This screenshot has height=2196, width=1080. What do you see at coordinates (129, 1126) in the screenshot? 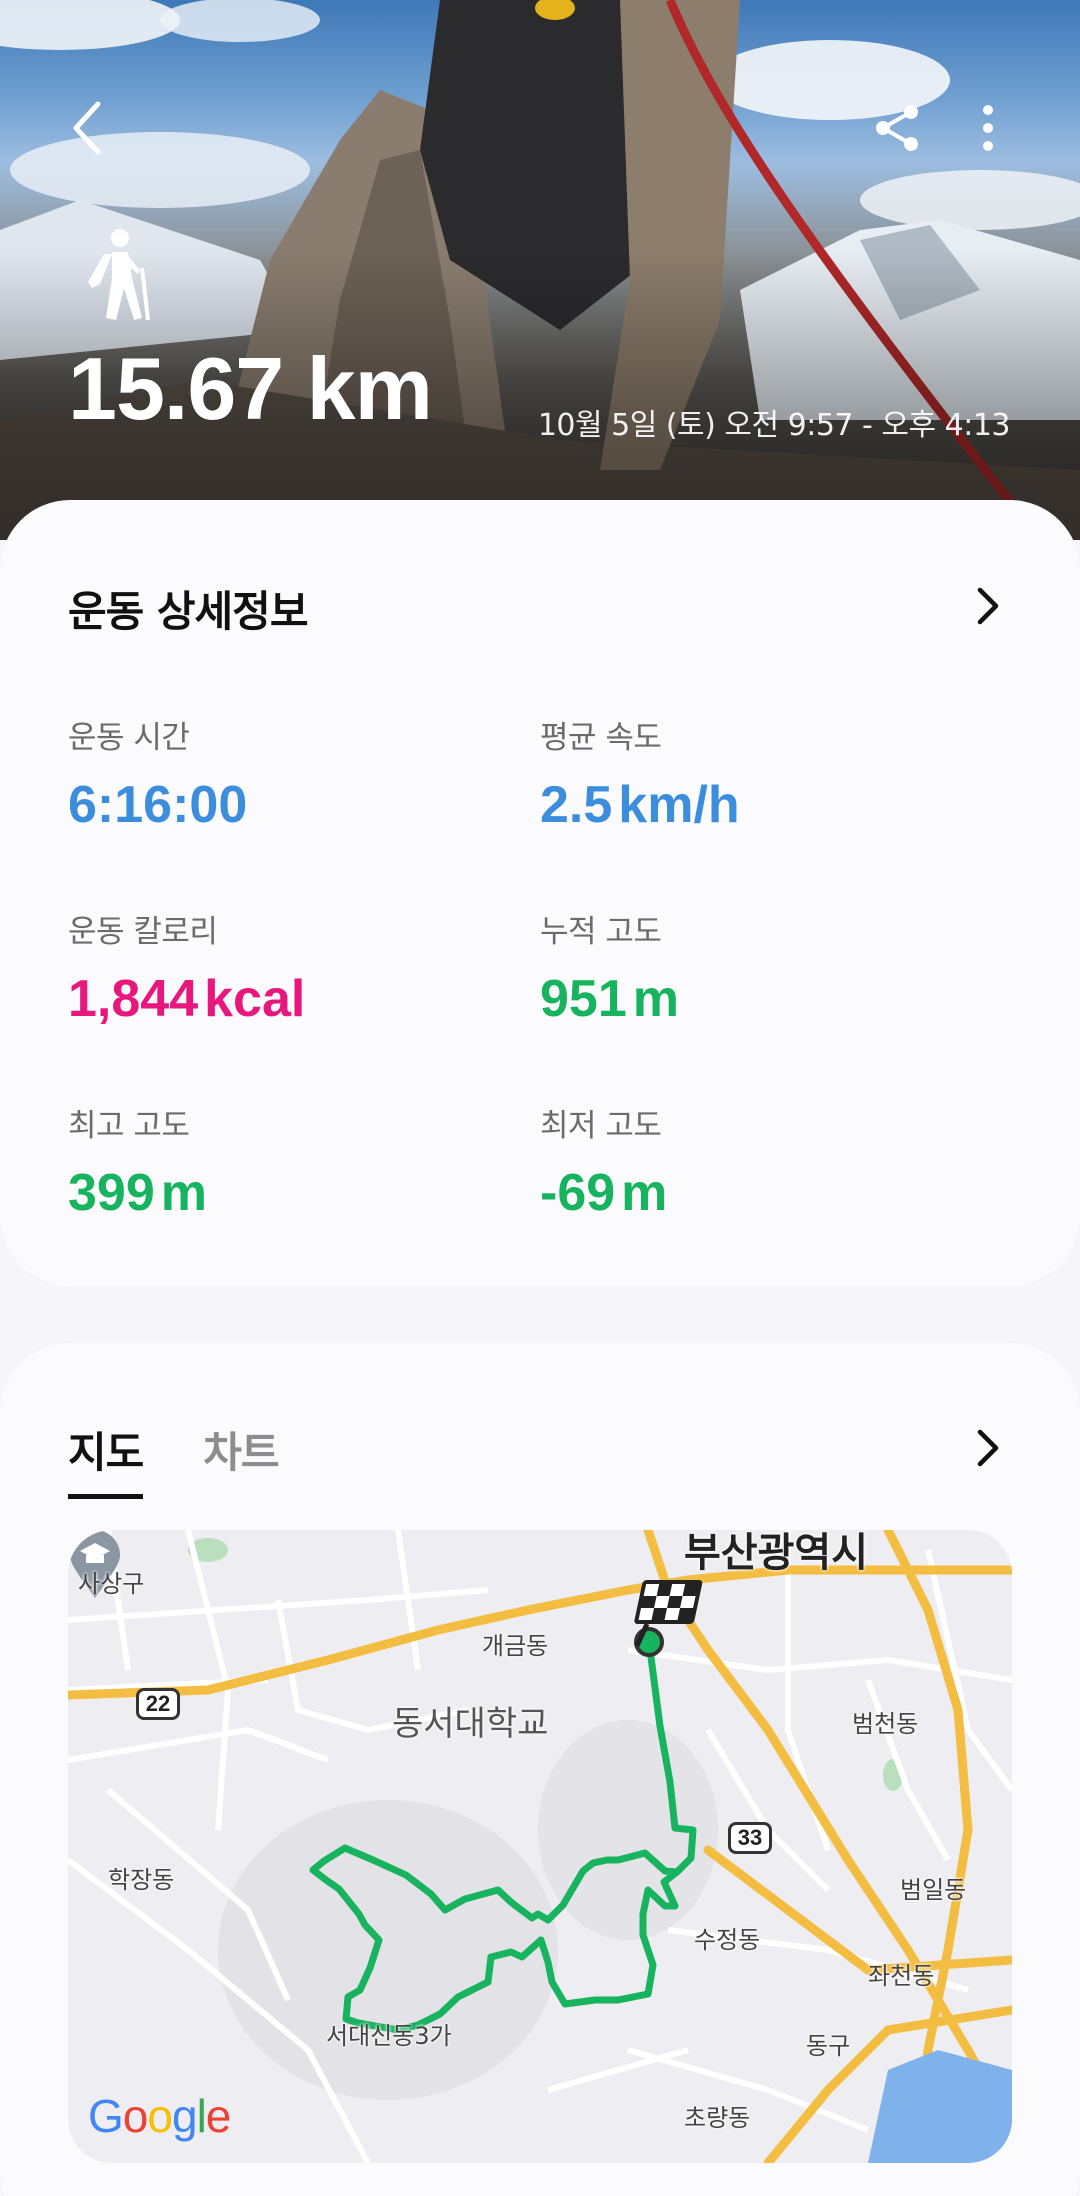
I see `stat-label: 최고 고도` at bounding box center [129, 1126].